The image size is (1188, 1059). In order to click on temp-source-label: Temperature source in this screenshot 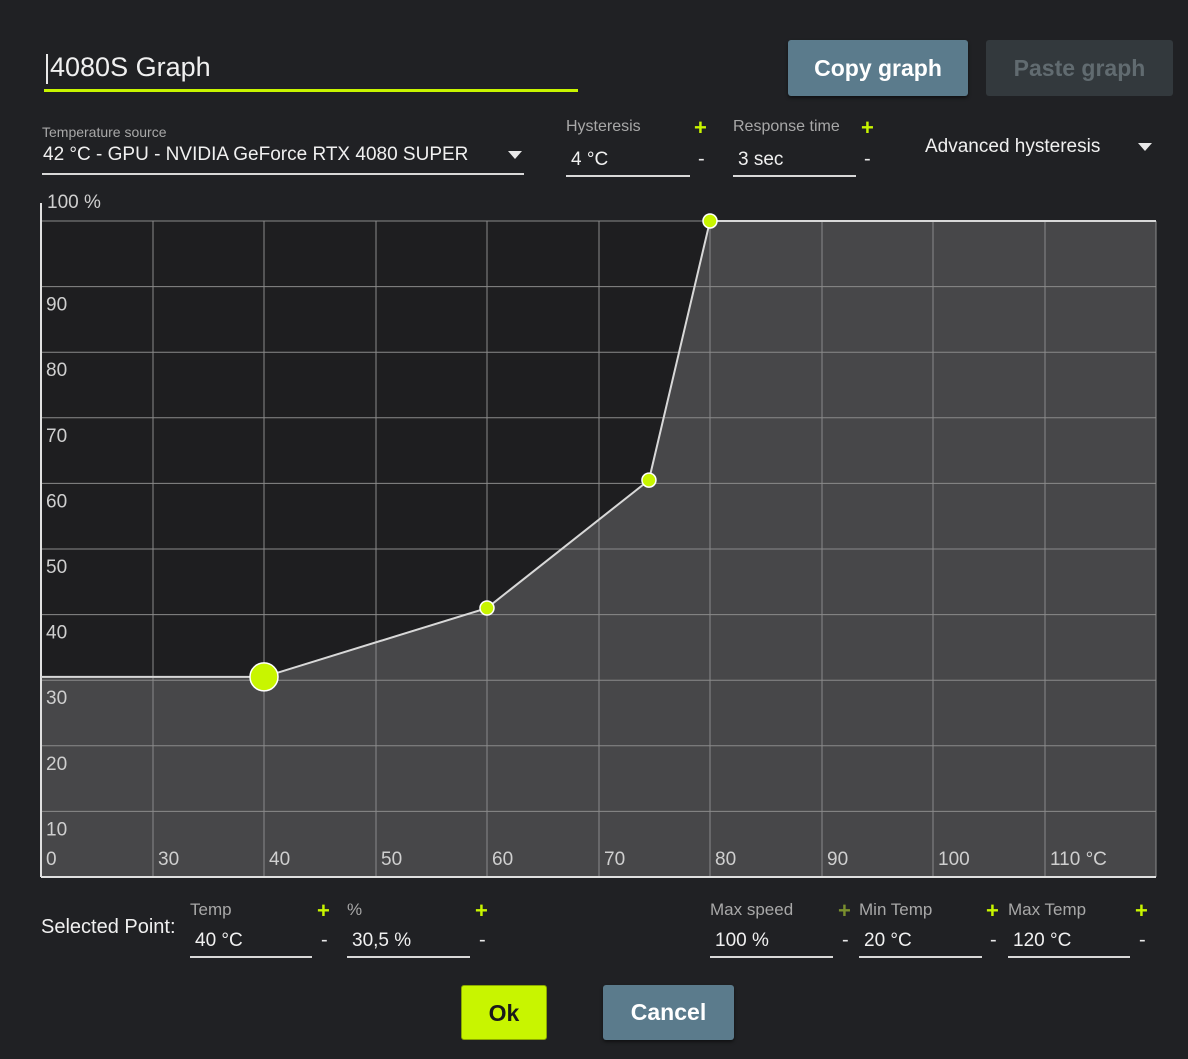, I will do `click(104, 132)`.